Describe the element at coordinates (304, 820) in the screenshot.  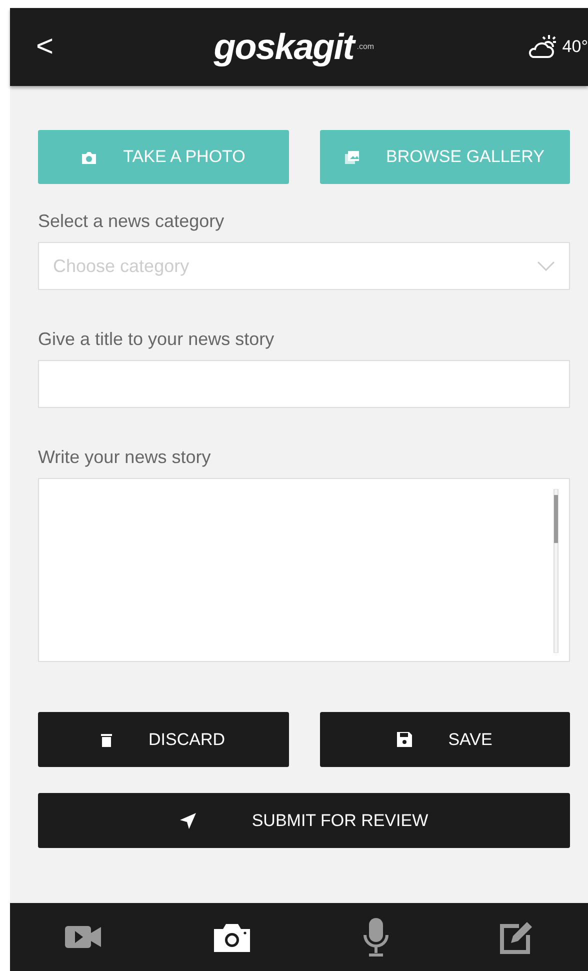
I see `submit-button: SUBMIT FOR REVIEW` at that location.